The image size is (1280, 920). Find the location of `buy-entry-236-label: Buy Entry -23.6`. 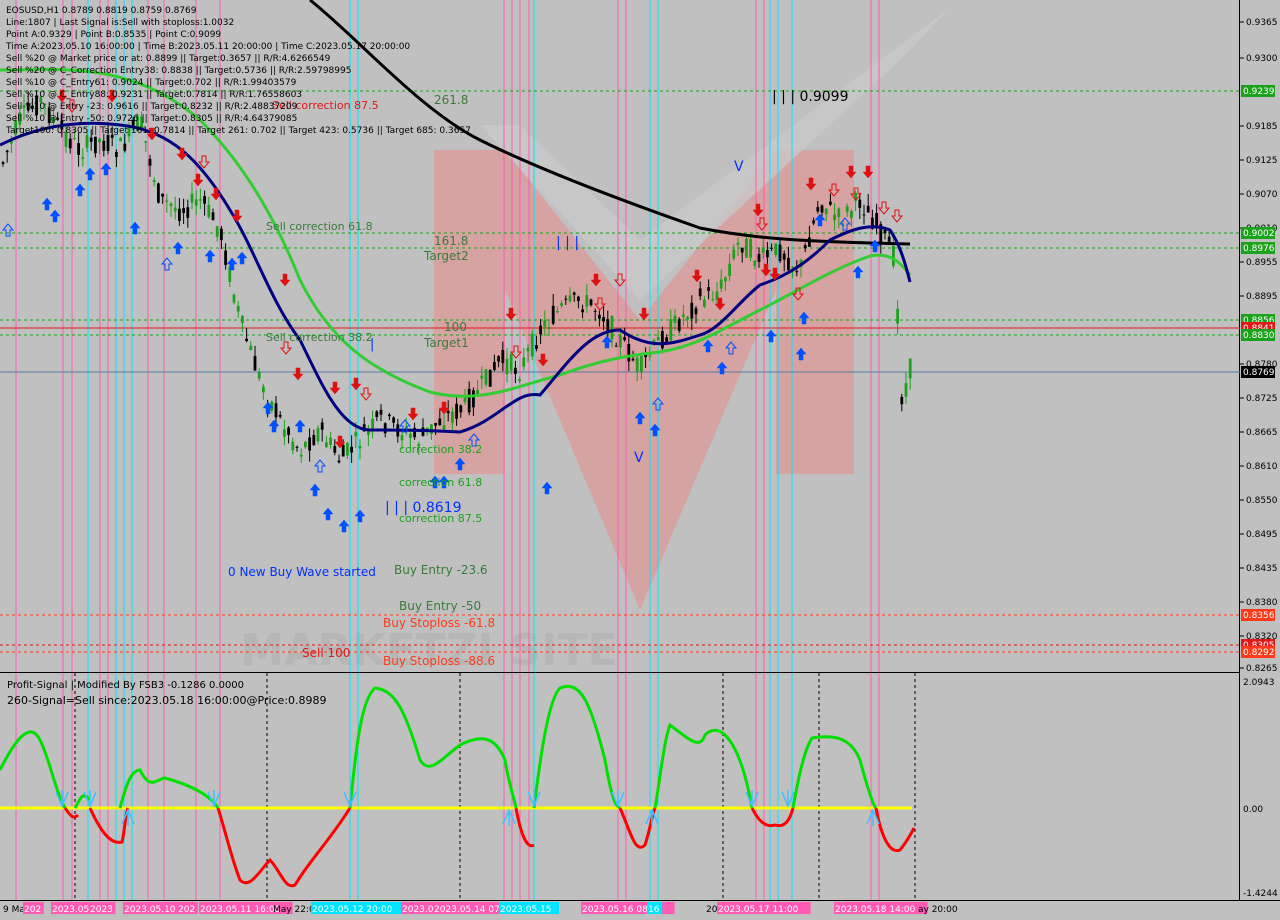

buy-entry-236-label: Buy Entry -23.6 is located at coordinates (441, 570).